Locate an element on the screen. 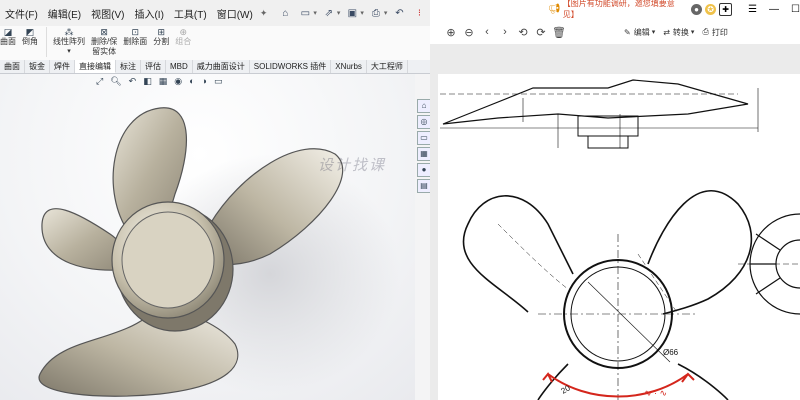 This screenshot has width=800, height=400. chamfer-button: ◩ 倒角 is located at coordinates (30, 37).